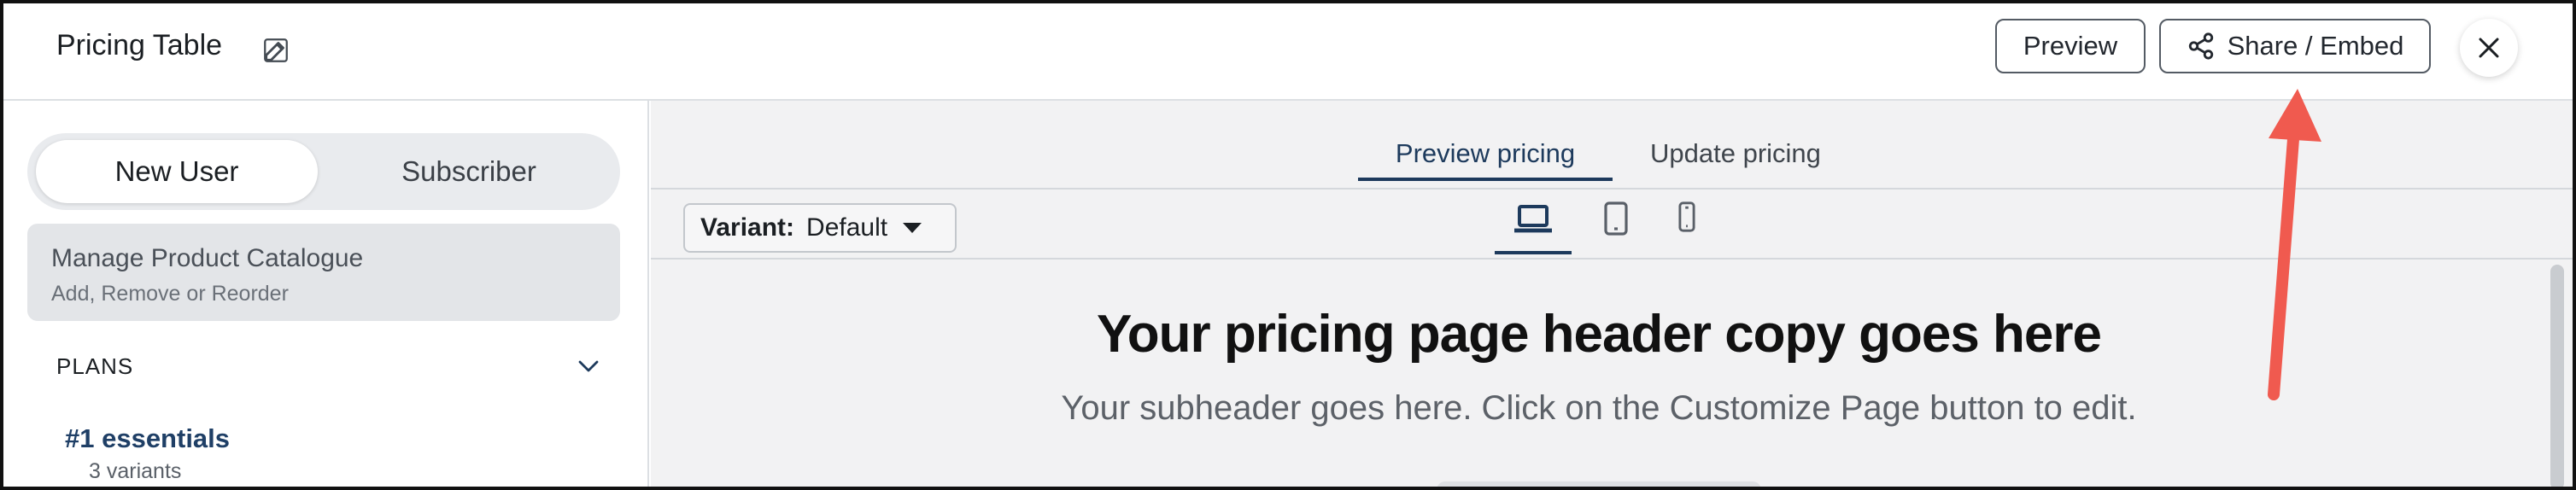 The width and height of the screenshot is (2576, 490). Describe the element at coordinates (147, 438) in the screenshot. I see `plan-item: #1 essentials` at that location.